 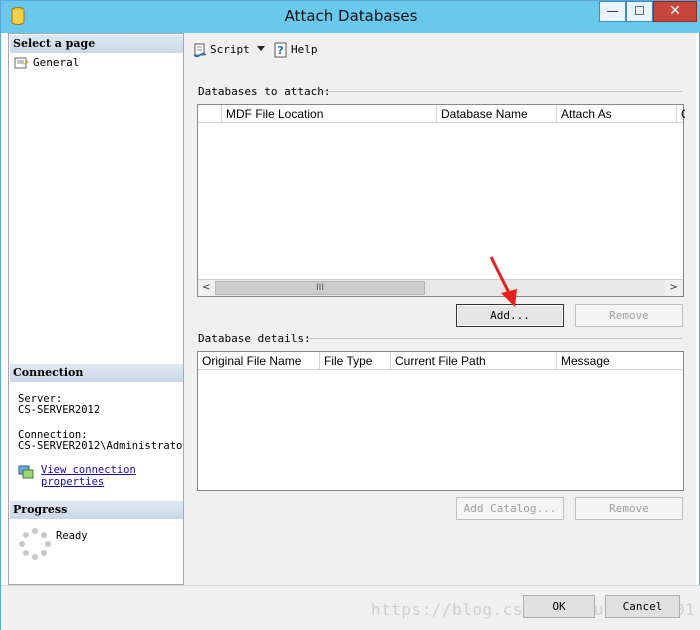 I want to click on column-header-current-file-path: Current File Path, so click(x=474, y=361).